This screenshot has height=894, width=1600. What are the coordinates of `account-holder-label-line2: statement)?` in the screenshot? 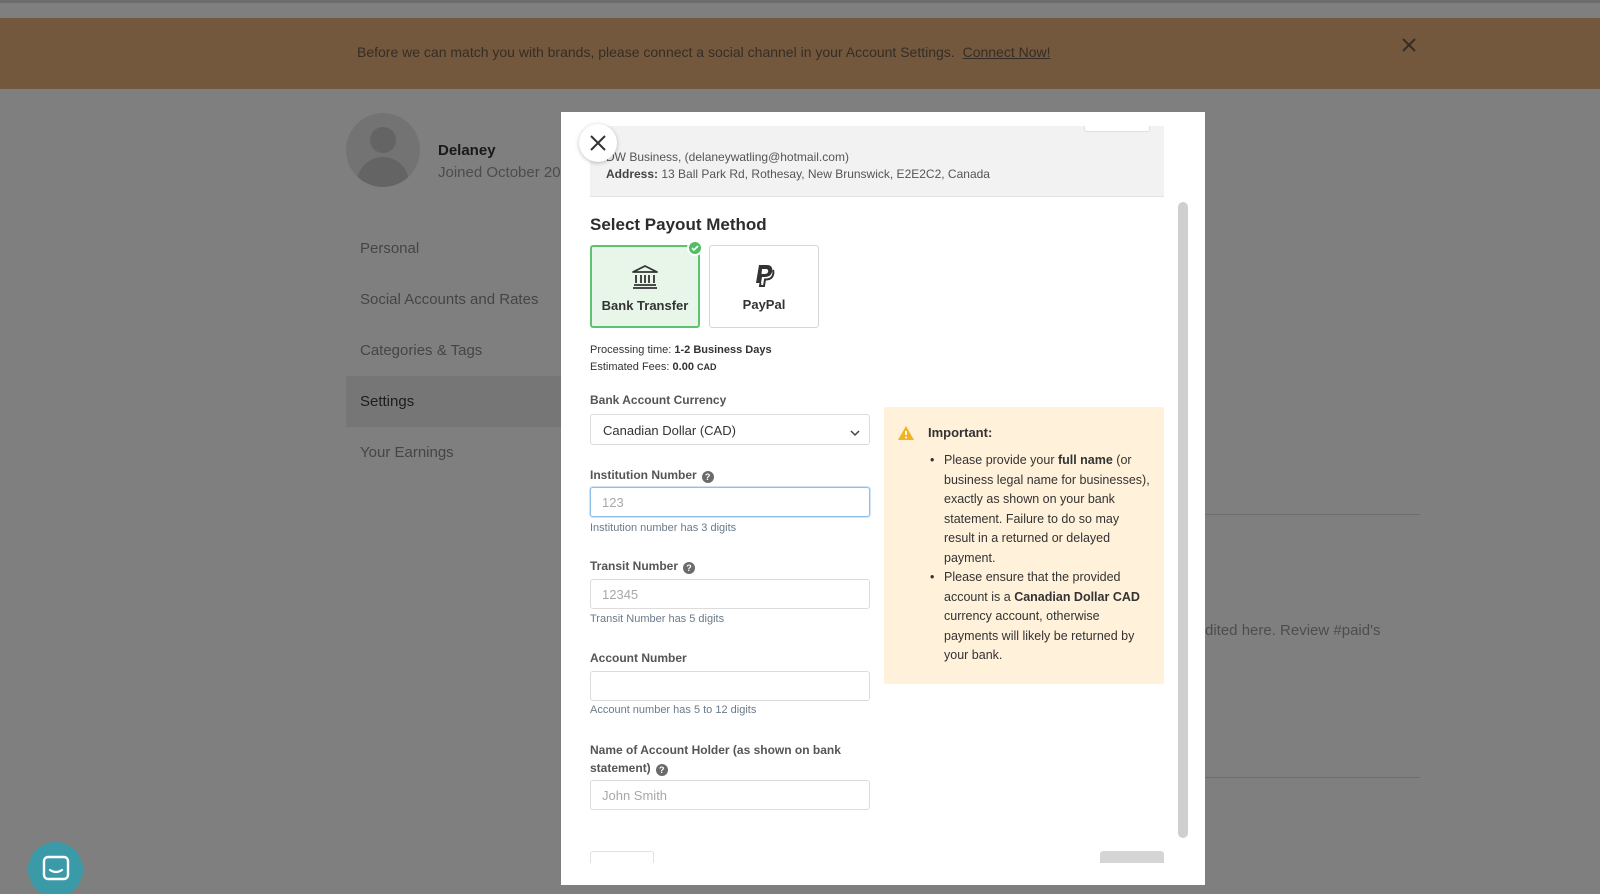 It's located at (629, 768).